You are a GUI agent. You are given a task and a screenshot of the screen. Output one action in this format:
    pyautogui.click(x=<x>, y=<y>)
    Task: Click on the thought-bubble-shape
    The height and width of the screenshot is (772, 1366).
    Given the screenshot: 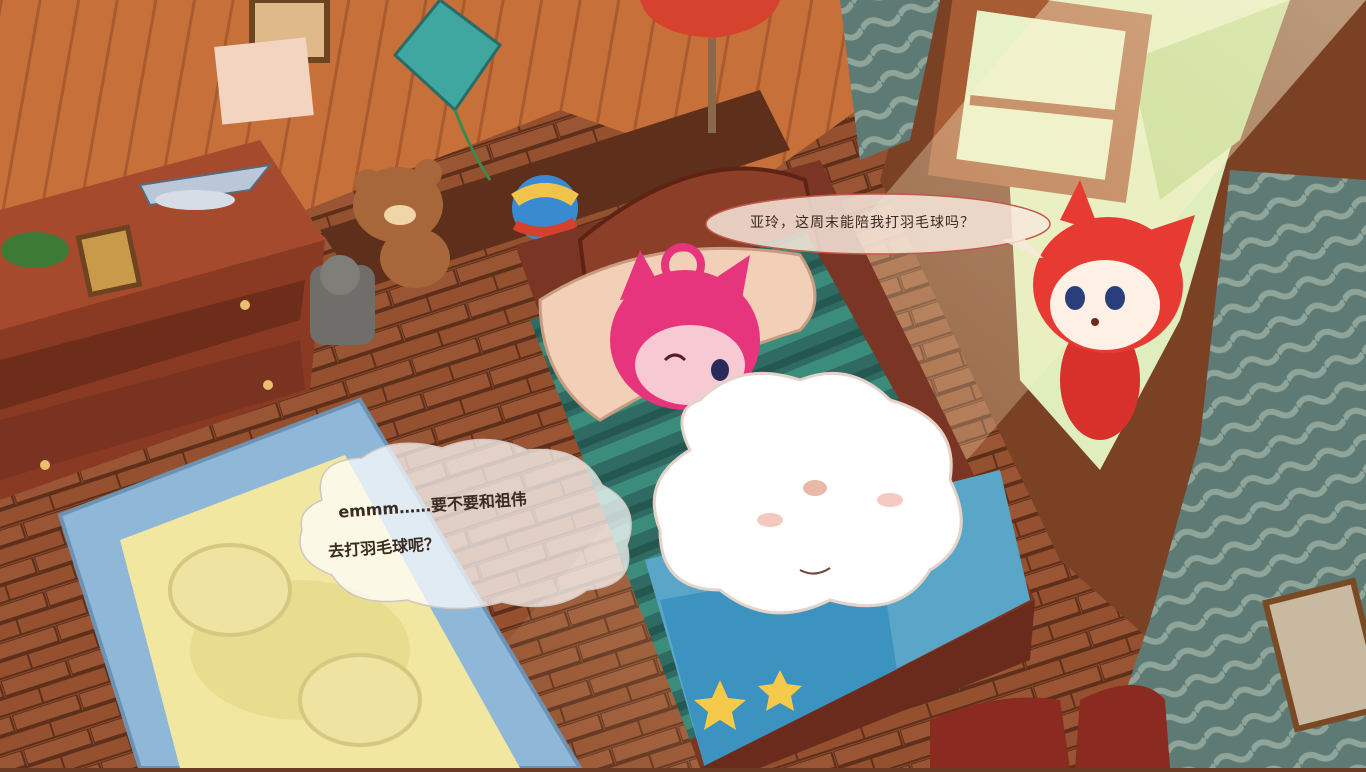 What is the action you would take?
    pyautogui.click(x=465, y=524)
    